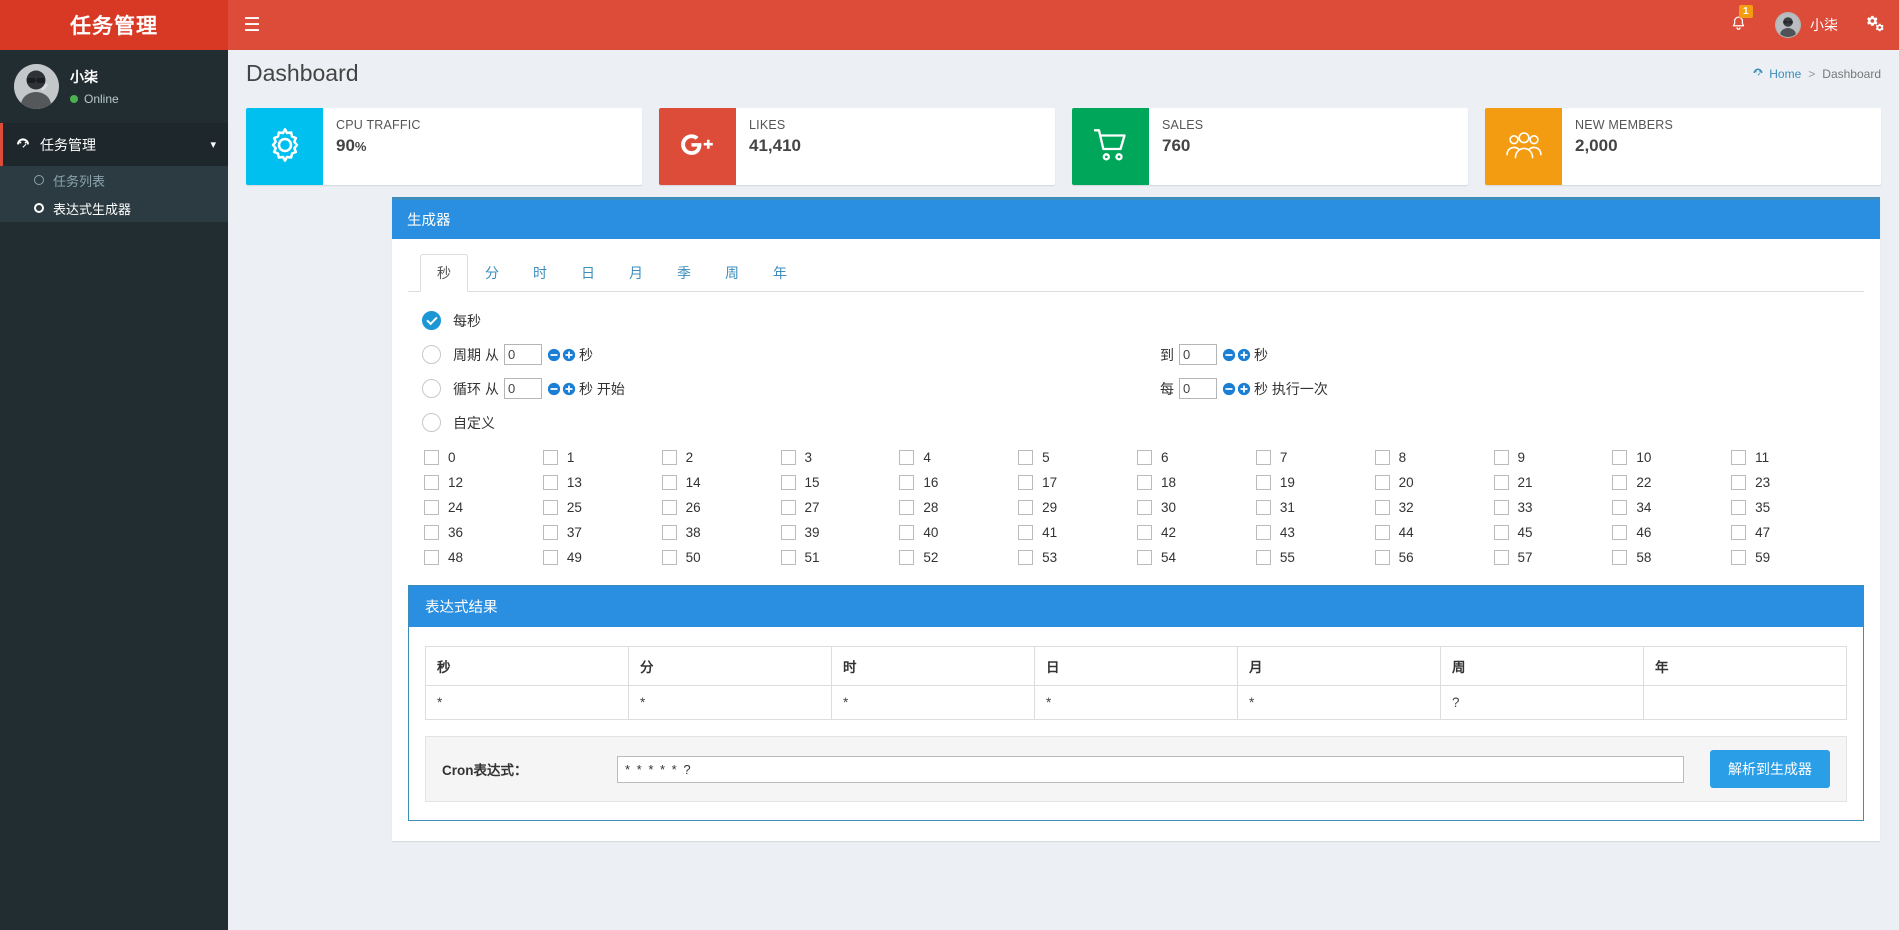 The image size is (1899, 930). I want to click on second-checkbox-41: 41, so click(1077, 532).